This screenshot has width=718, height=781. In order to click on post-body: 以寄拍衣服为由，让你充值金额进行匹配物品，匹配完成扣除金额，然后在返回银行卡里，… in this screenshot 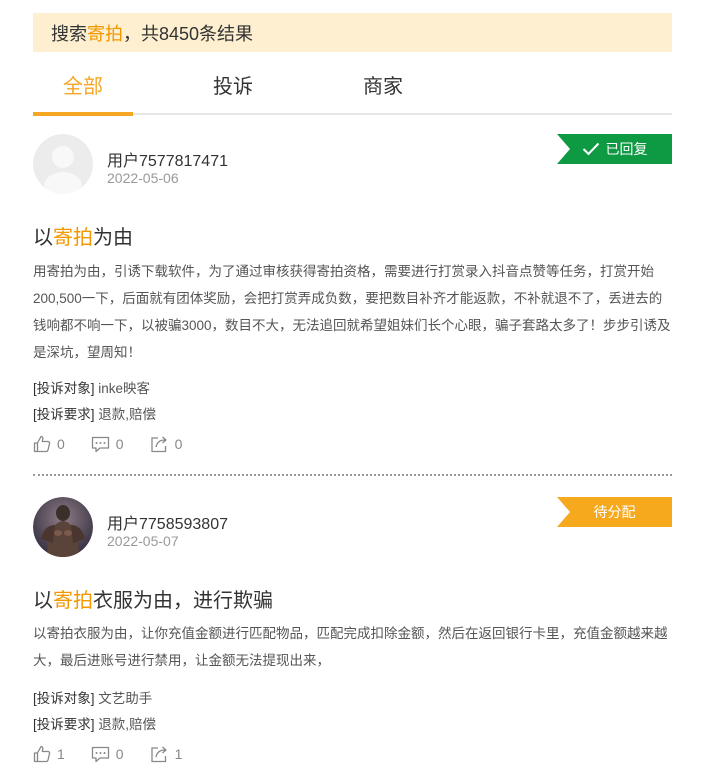, I will do `click(350, 647)`.